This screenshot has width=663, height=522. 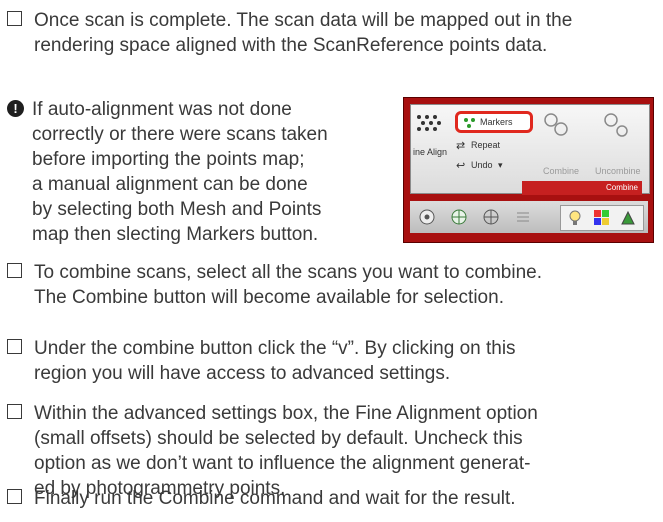 I want to click on target-icon, so click(x=491, y=217).